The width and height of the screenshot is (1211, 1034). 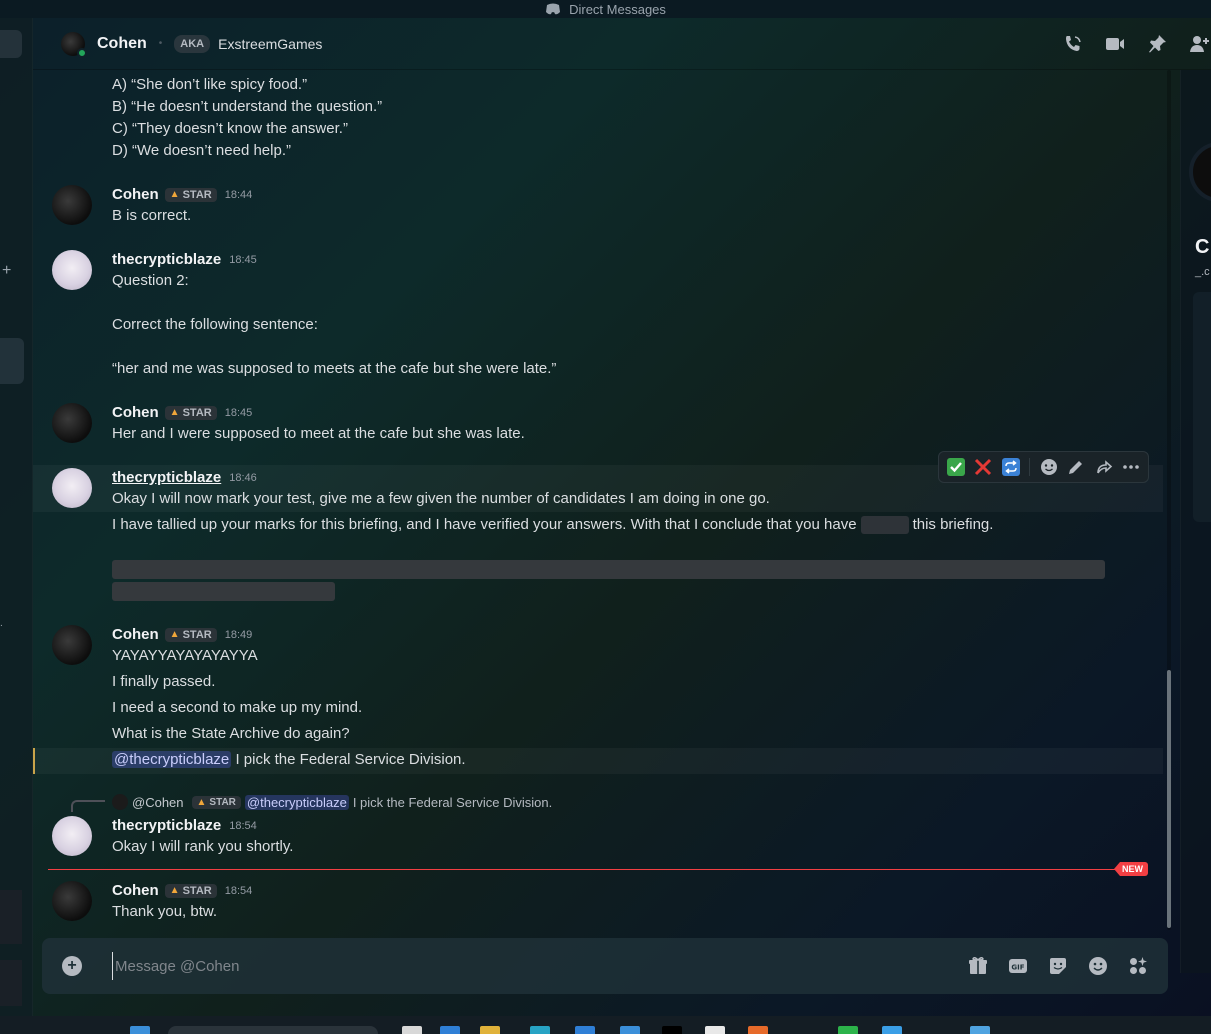 What do you see at coordinates (6, 271) in the screenshot?
I see `add-icon: +` at bounding box center [6, 271].